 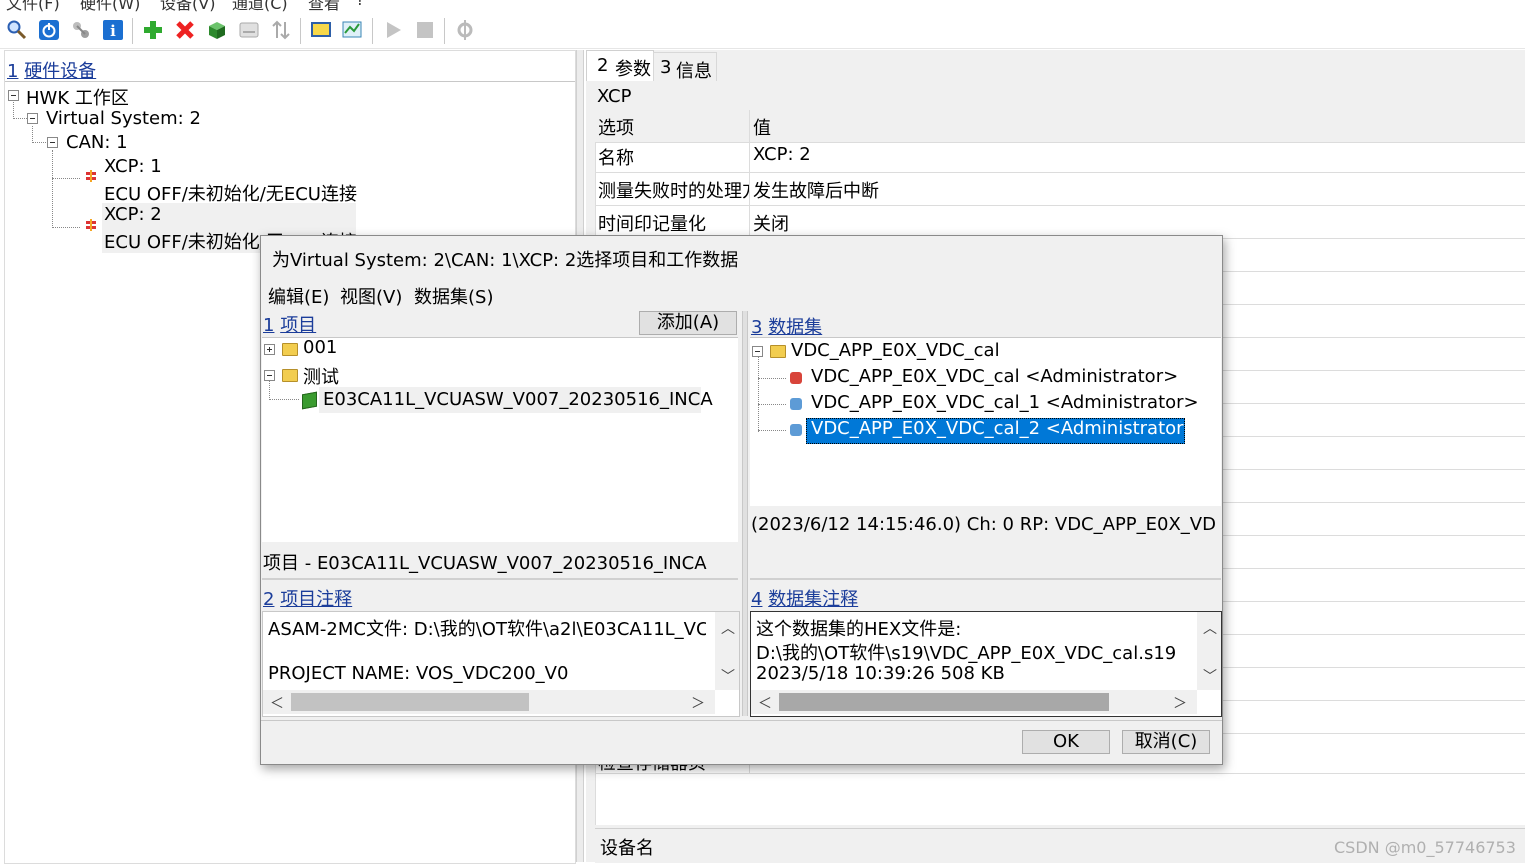 I want to click on menu-file: 文件(F), so click(x=33, y=6).